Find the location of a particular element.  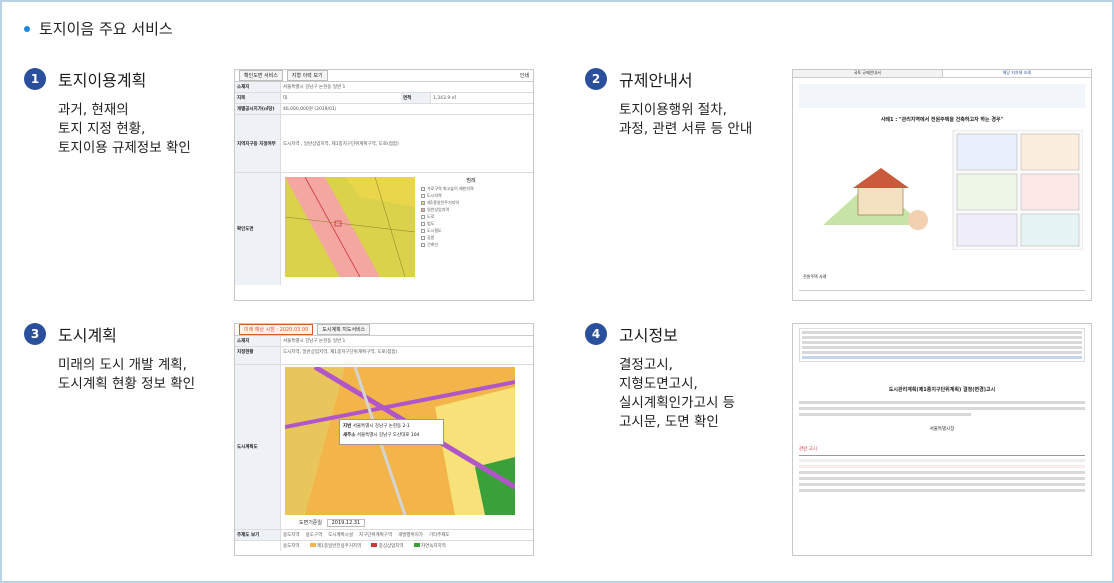

thumb-tabbar: 확인도면 서비스 지형 이력 보기 인쇄 is located at coordinates (384, 76).